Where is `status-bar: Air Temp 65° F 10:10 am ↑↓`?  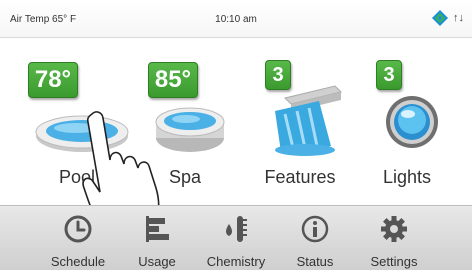 status-bar: Air Temp 65° F 10:10 am ↑↓ is located at coordinates (236, 19).